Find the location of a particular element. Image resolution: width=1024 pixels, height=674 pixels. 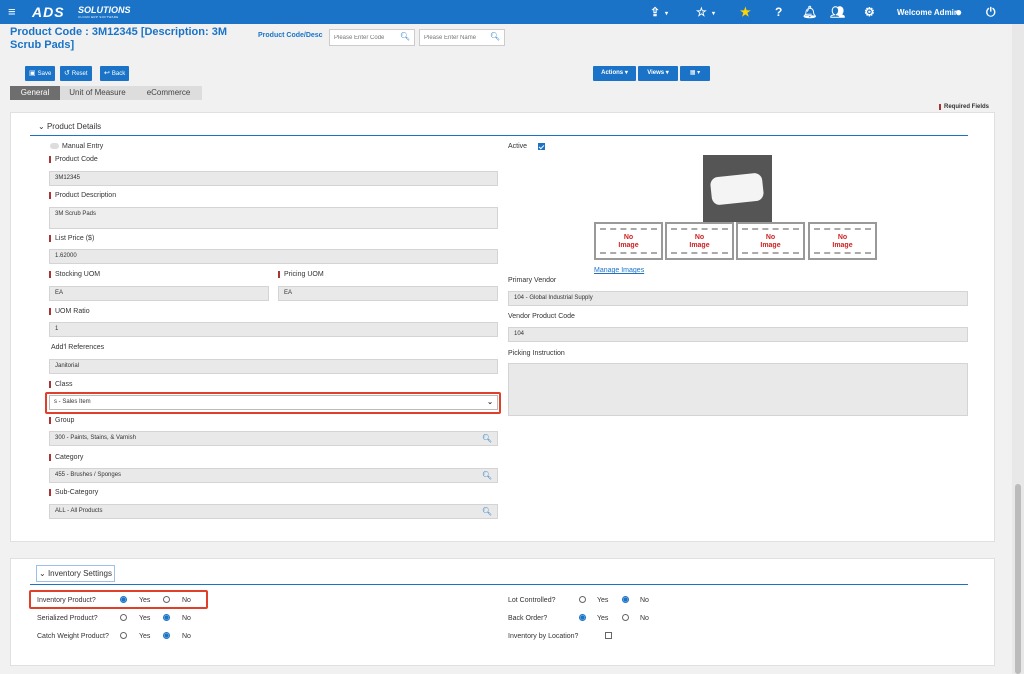

actions-label: Actions is located at coordinates (612, 73).